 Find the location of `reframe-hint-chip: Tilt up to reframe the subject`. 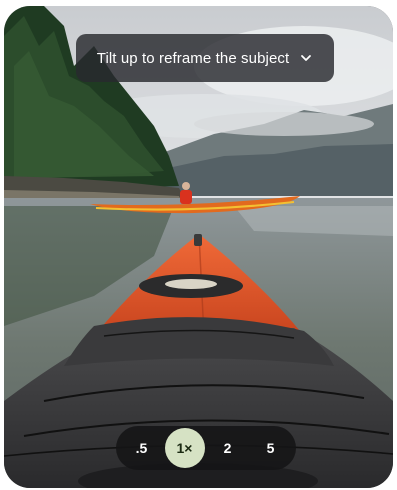

reframe-hint-chip: Tilt up to reframe the subject is located at coordinates (205, 58).